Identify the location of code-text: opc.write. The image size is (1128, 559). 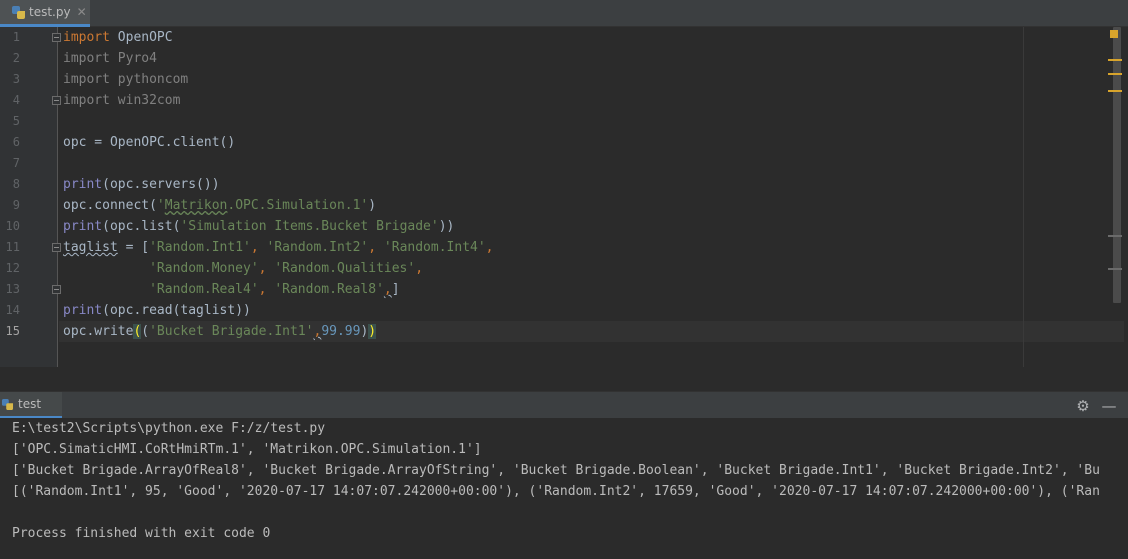
(98, 331).